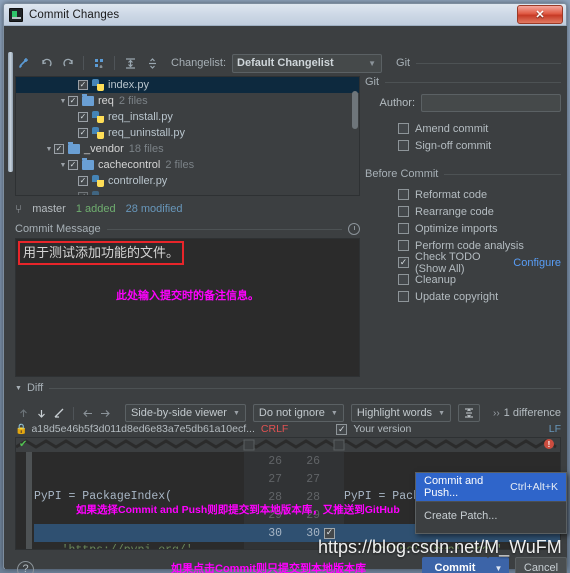  Describe the element at coordinates (288, 445) in the screenshot. I see `diff-collapsed-region: ✔ !` at that location.